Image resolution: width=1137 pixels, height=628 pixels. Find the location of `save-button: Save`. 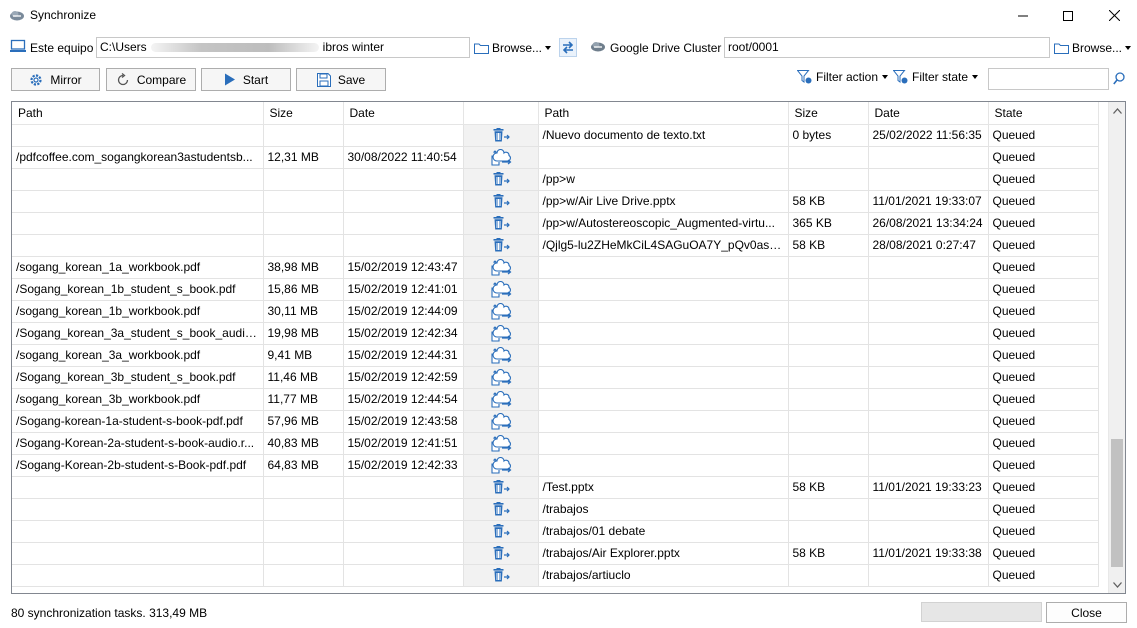

save-button: Save is located at coordinates (341, 79).